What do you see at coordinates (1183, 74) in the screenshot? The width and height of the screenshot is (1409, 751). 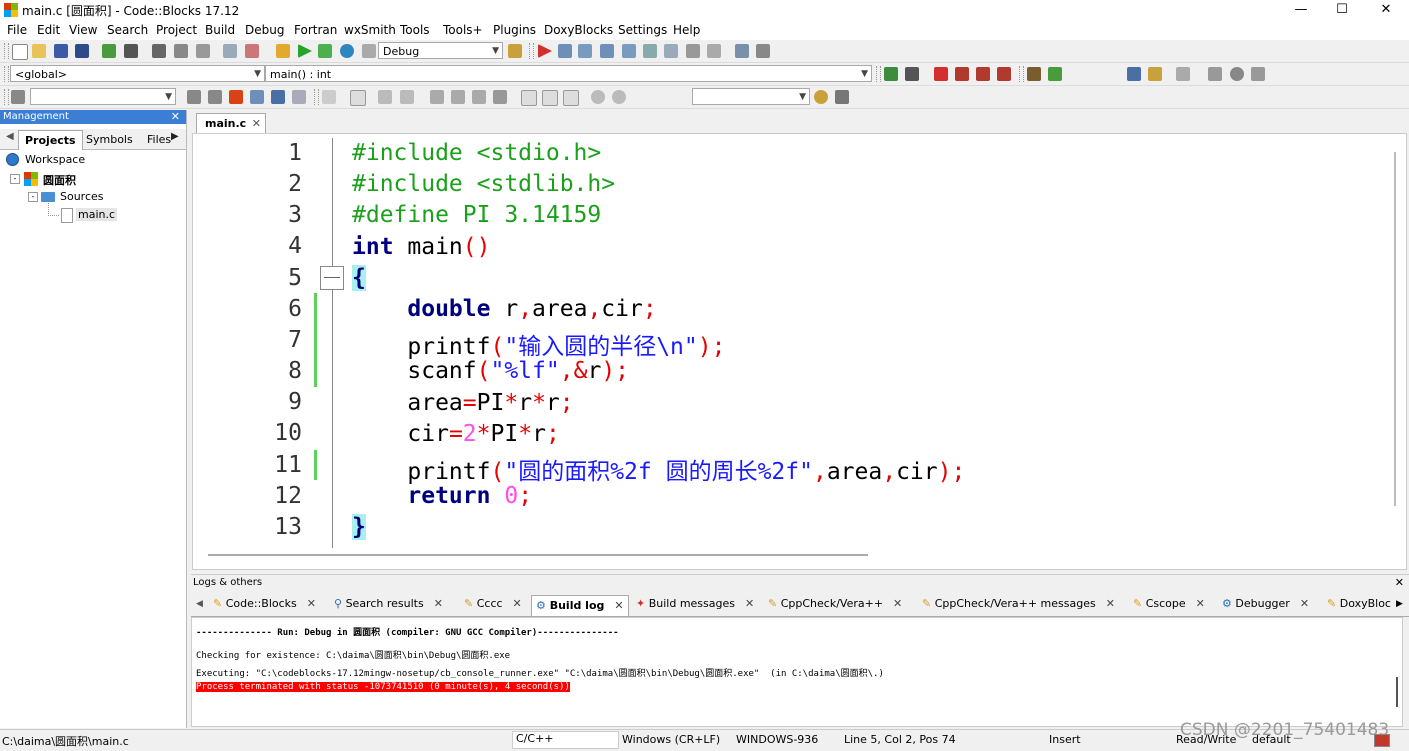 I see `doxy-config-icon` at bounding box center [1183, 74].